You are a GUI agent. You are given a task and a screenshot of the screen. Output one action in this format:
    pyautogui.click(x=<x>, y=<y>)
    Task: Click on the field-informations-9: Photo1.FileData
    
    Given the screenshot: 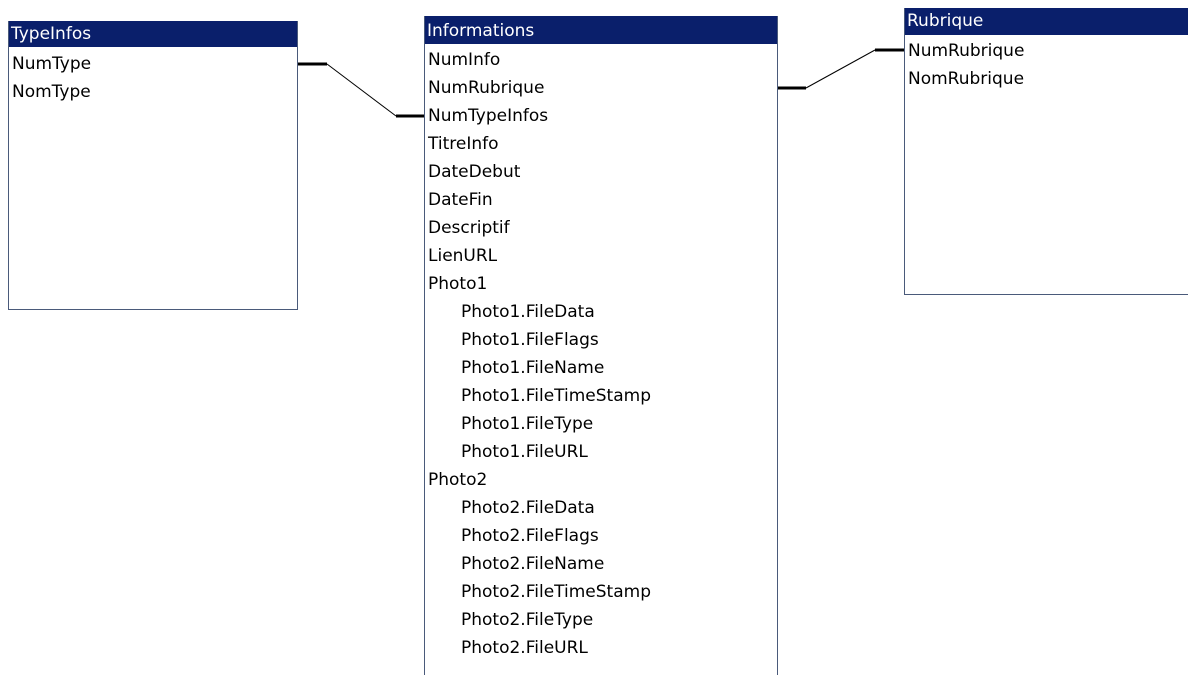 What is the action you would take?
    pyautogui.click(x=601, y=312)
    